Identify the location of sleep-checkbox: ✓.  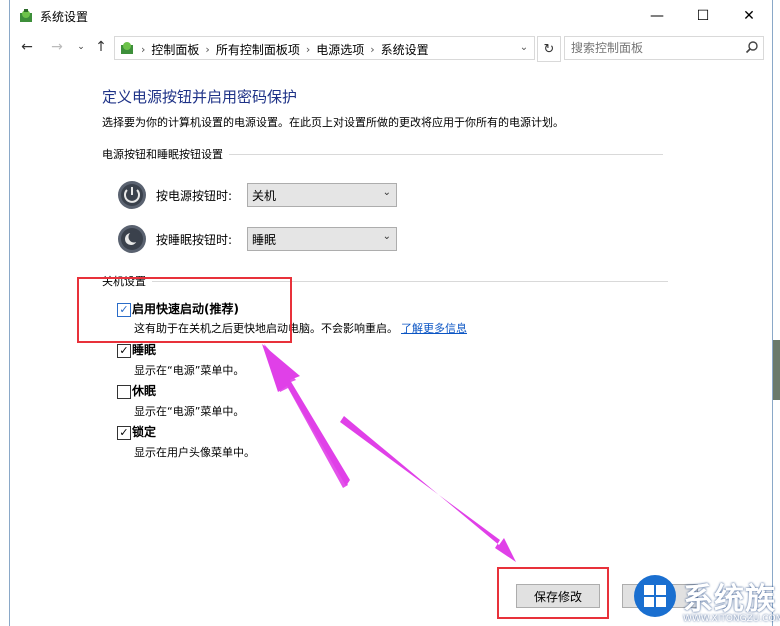
(124, 351).